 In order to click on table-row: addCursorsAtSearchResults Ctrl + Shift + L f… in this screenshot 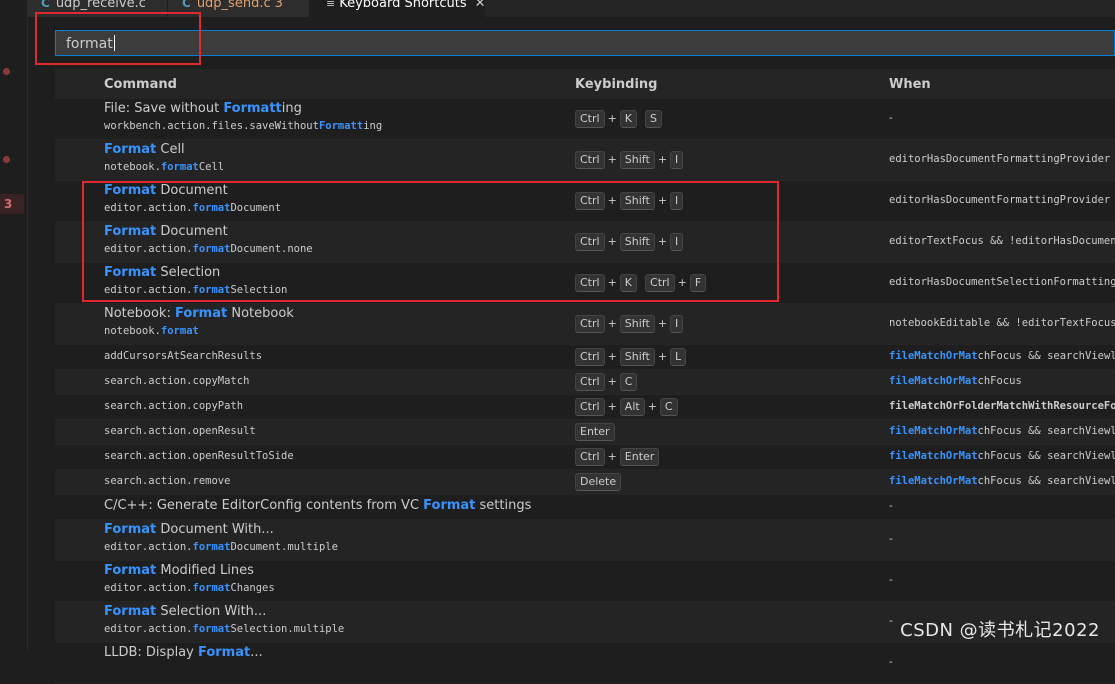, I will do `click(585, 357)`.